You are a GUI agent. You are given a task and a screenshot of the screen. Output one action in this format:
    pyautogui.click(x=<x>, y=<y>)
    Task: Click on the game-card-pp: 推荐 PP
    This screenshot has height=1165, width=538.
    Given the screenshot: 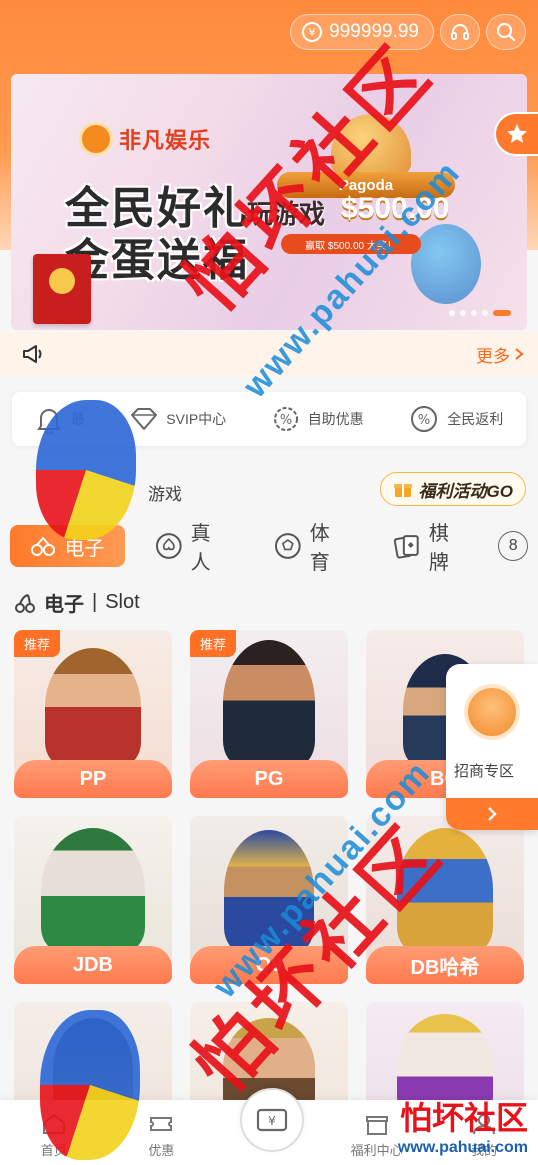 What is the action you would take?
    pyautogui.click(x=93, y=714)
    